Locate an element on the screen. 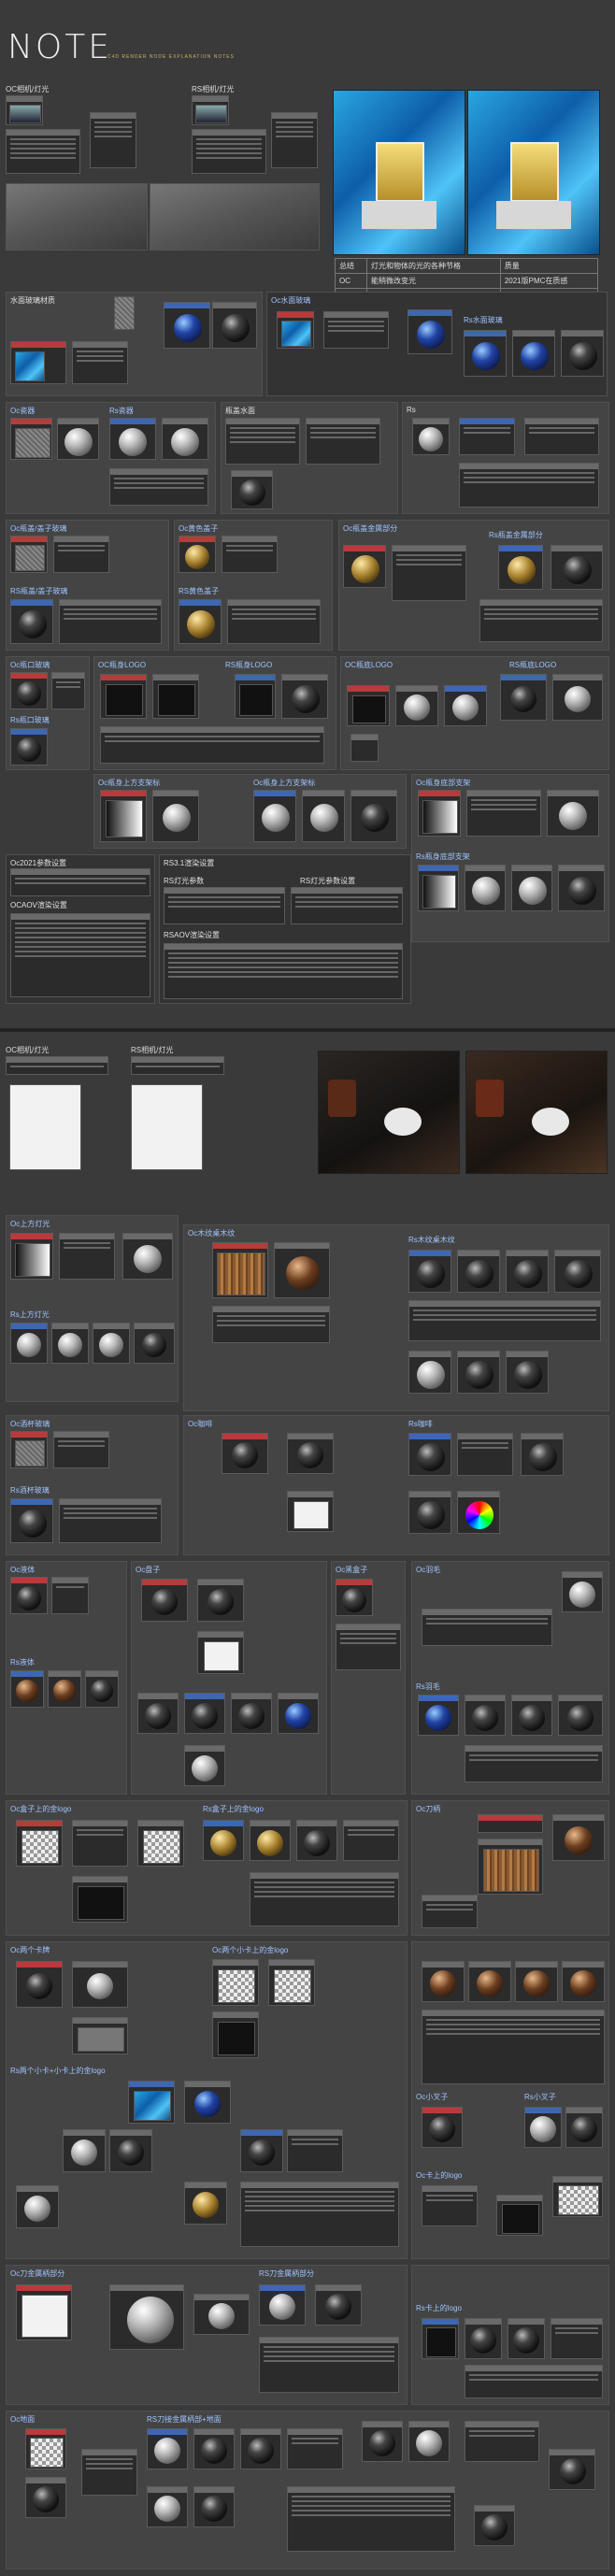 This screenshot has height=2576, width=615. panel-rs-label: Rs is located at coordinates (505, 458).